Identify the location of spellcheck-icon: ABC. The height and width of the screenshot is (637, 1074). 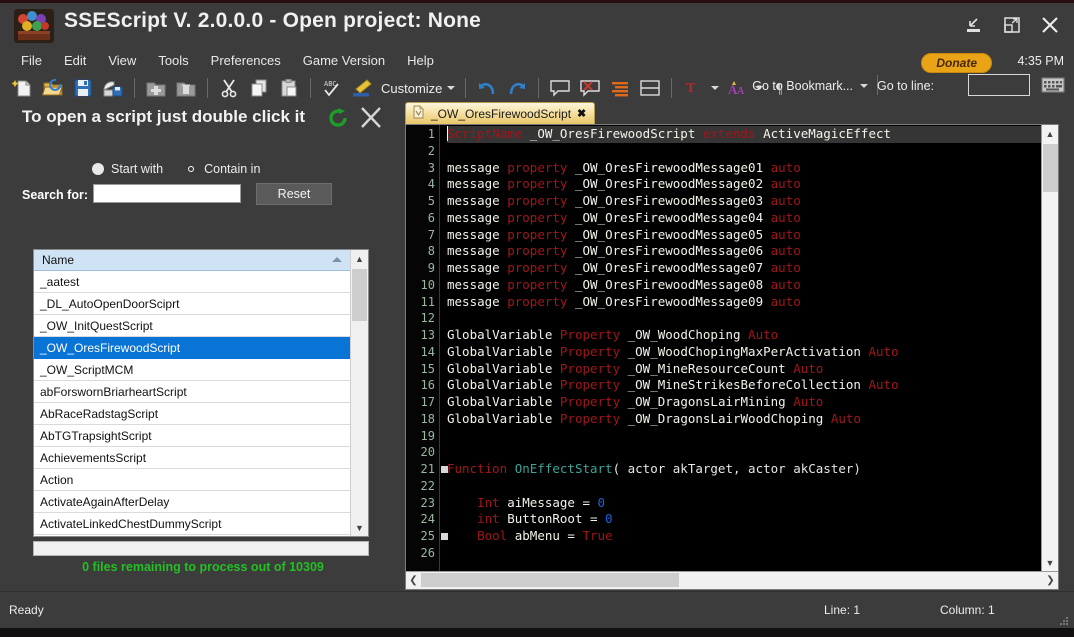
(332, 88).